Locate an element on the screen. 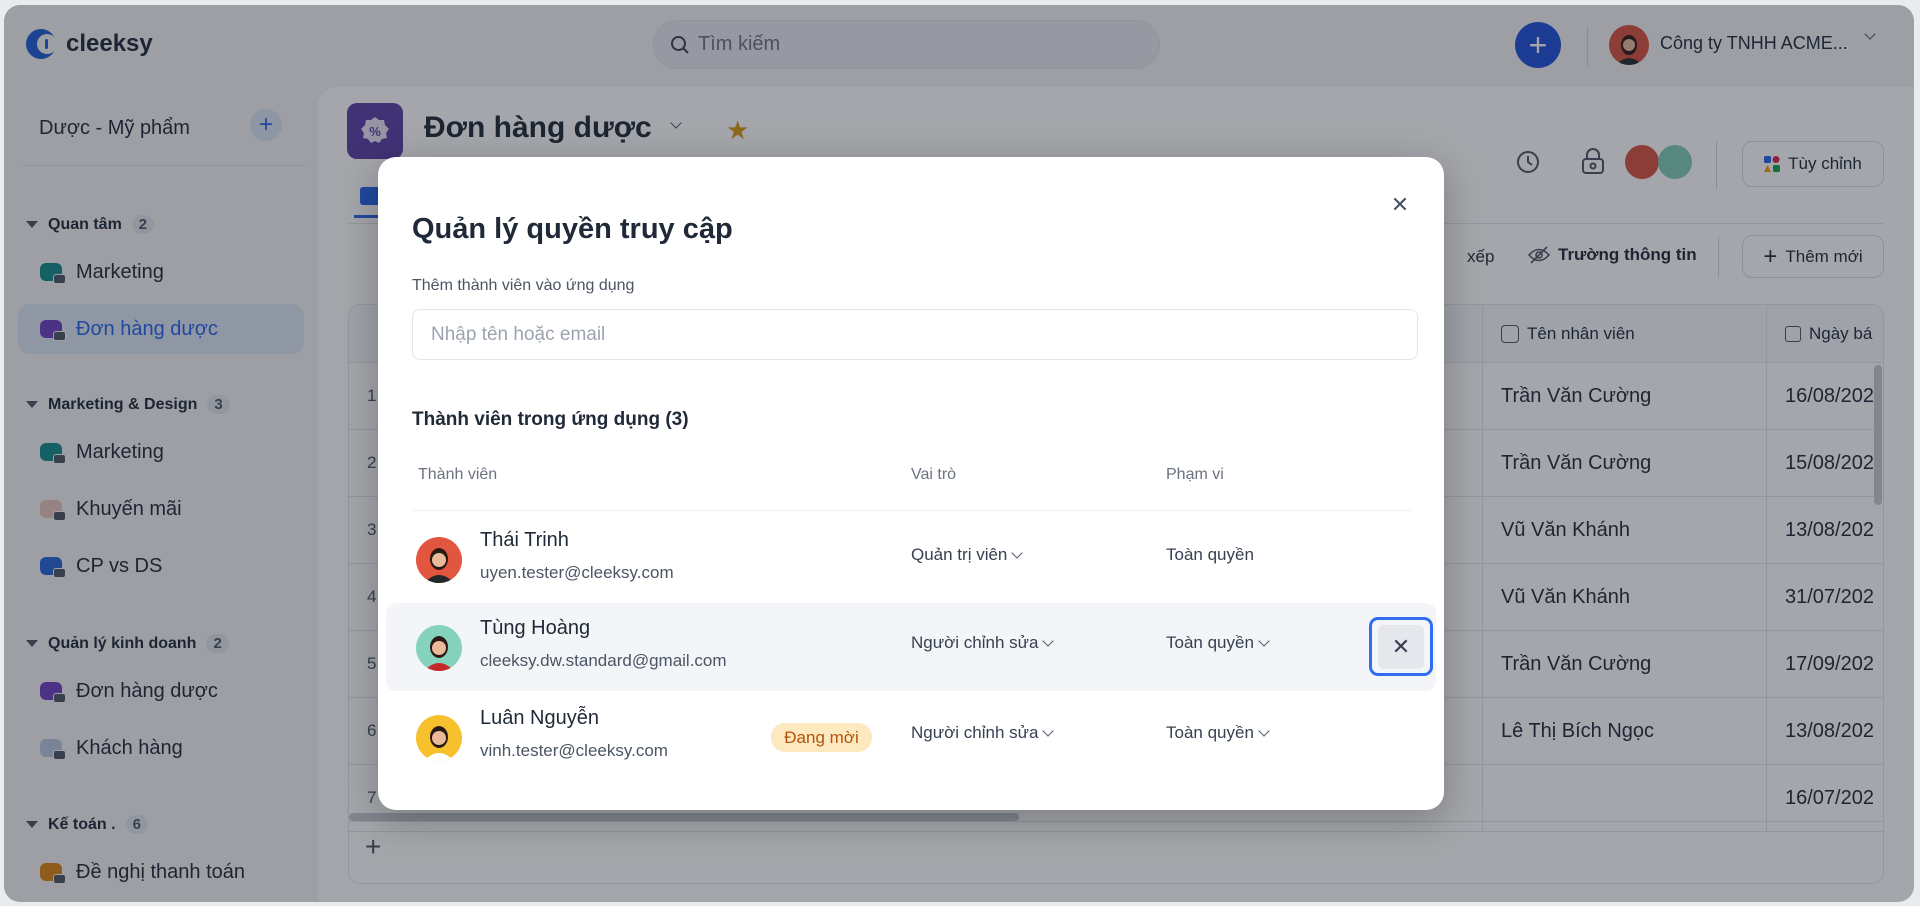 The image size is (1920, 906). column-header-role: Vai trò is located at coordinates (934, 474).